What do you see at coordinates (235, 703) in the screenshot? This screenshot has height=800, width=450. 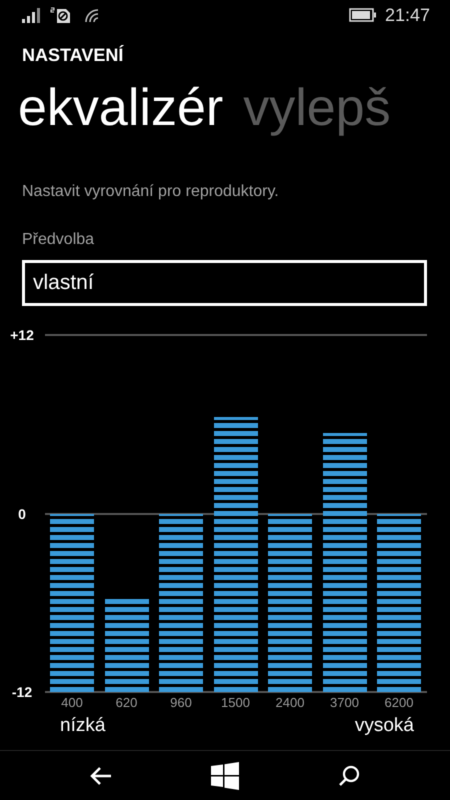 I see `frequency-label: 1500` at bounding box center [235, 703].